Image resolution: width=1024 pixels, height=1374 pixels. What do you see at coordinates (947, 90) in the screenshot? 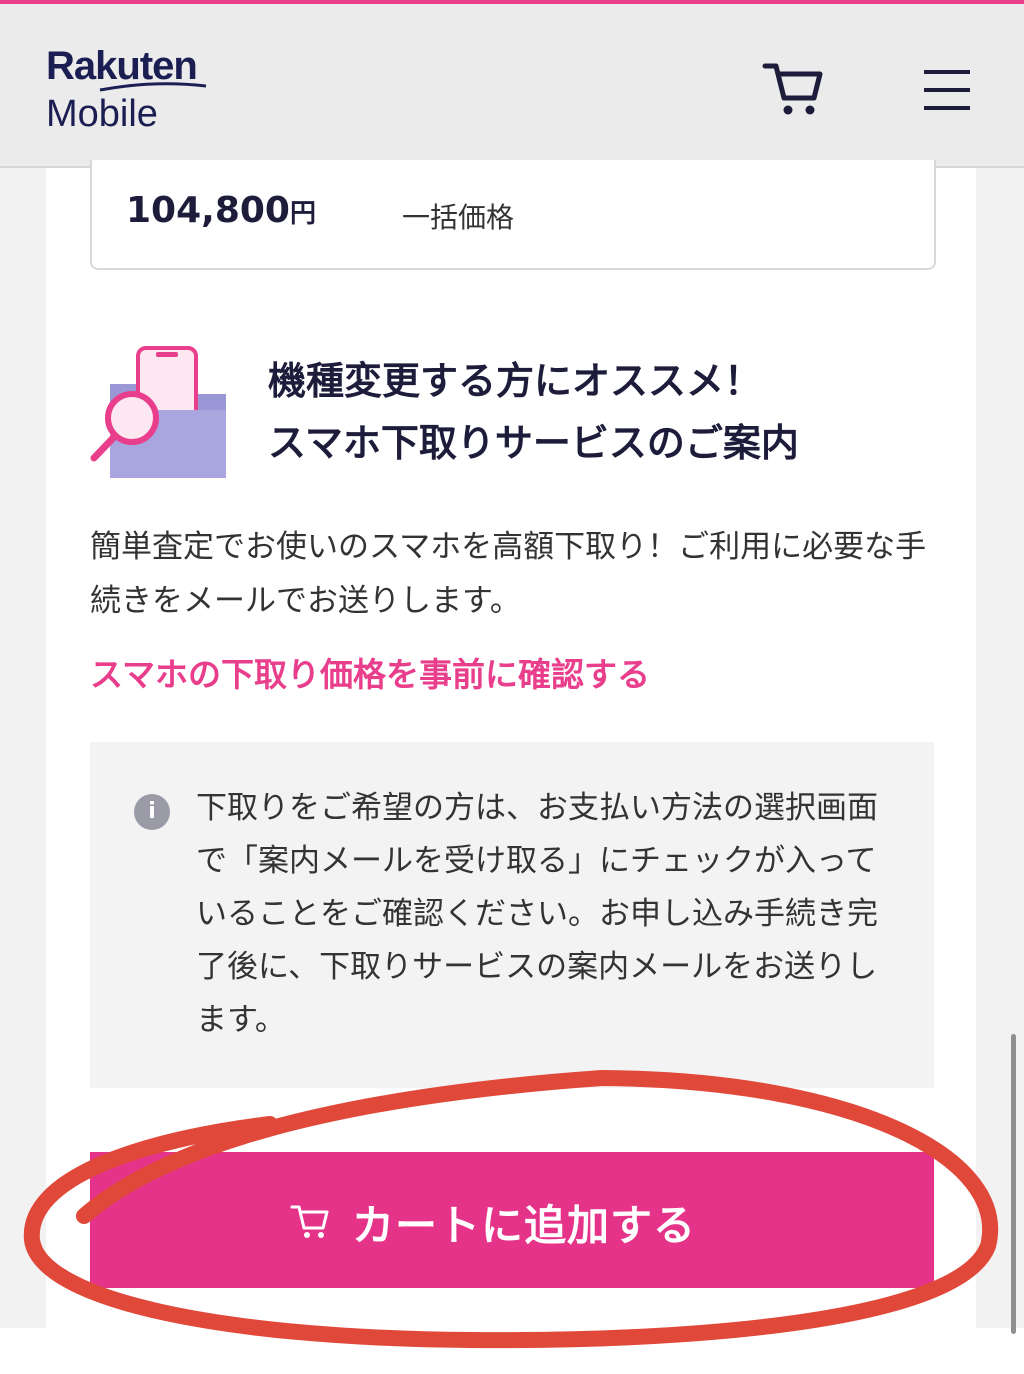
I see `hamburger-menu-icon` at bounding box center [947, 90].